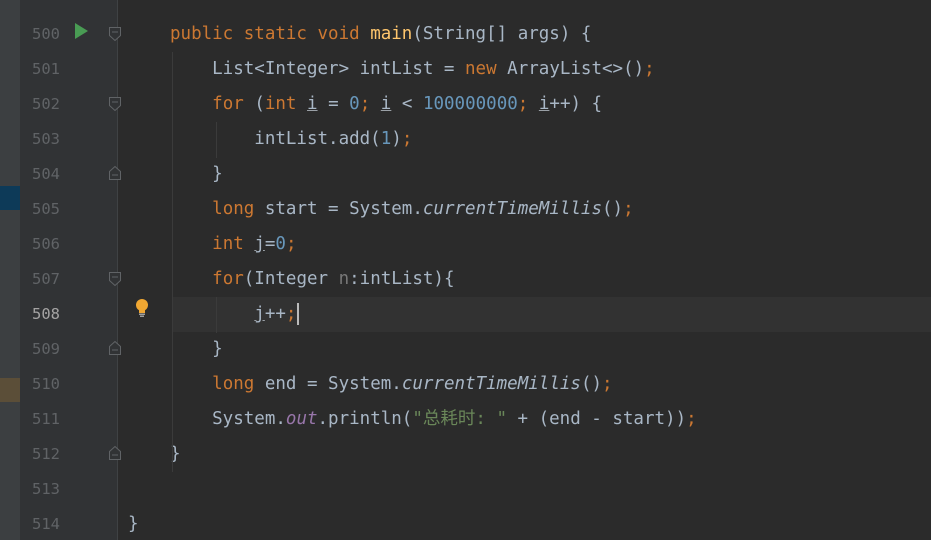 This screenshot has height=540, width=931. What do you see at coordinates (291, 279) in the screenshot?
I see `code-token: (Integer` at bounding box center [291, 279].